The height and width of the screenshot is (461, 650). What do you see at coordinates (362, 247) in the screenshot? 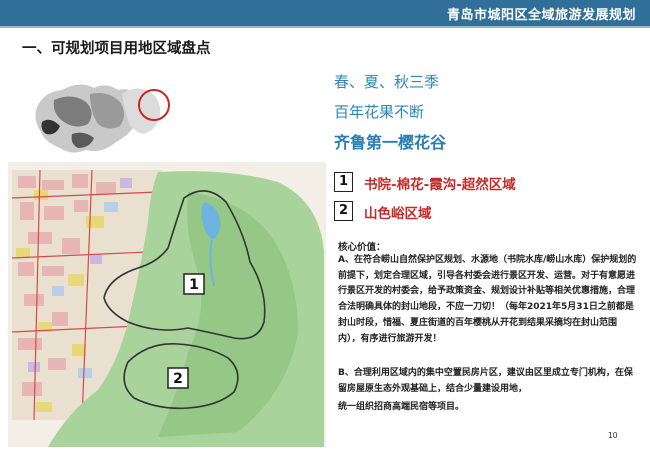
I see `core-value-title: 核心价值：` at bounding box center [362, 247].